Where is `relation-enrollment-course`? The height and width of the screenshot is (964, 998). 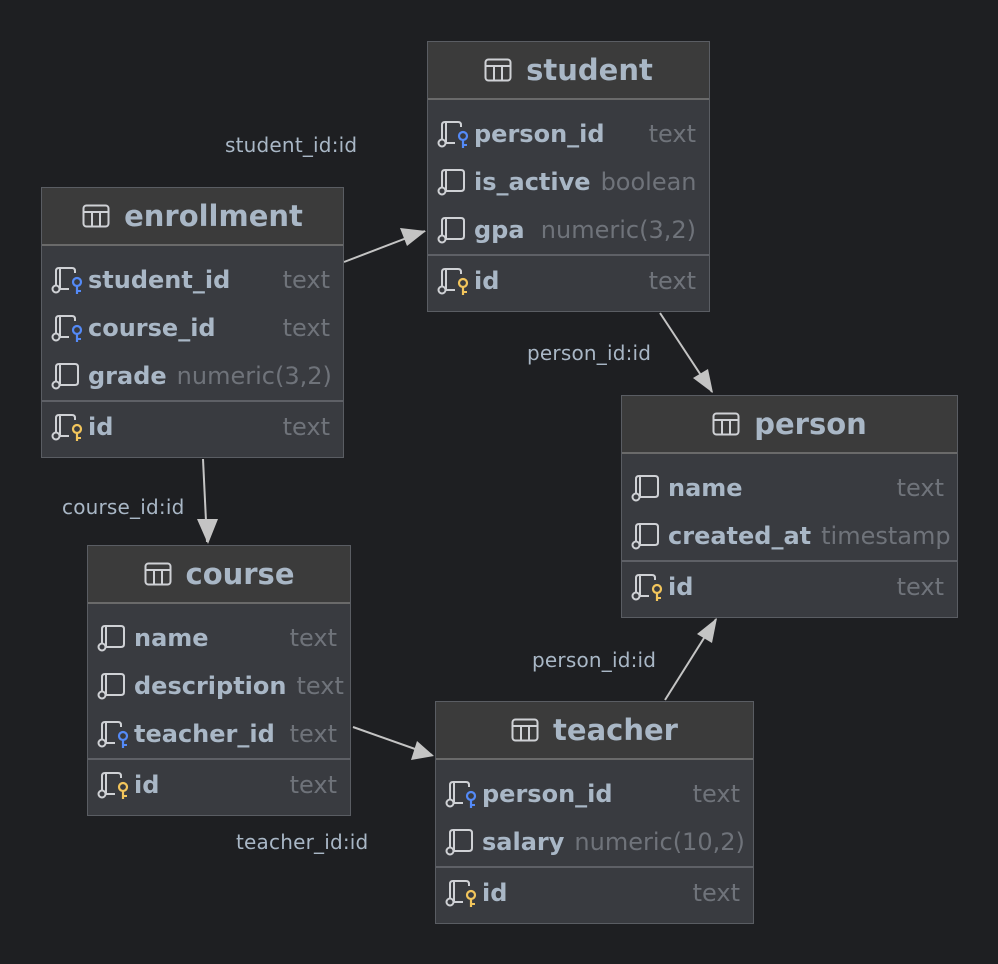
relation-enrollment-course is located at coordinates (205, 500).